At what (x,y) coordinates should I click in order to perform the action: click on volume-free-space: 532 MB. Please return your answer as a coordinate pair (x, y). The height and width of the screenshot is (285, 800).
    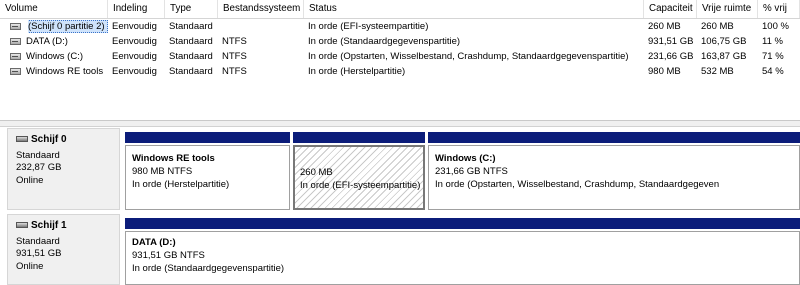
    Looking at the image, I should click on (717, 71).